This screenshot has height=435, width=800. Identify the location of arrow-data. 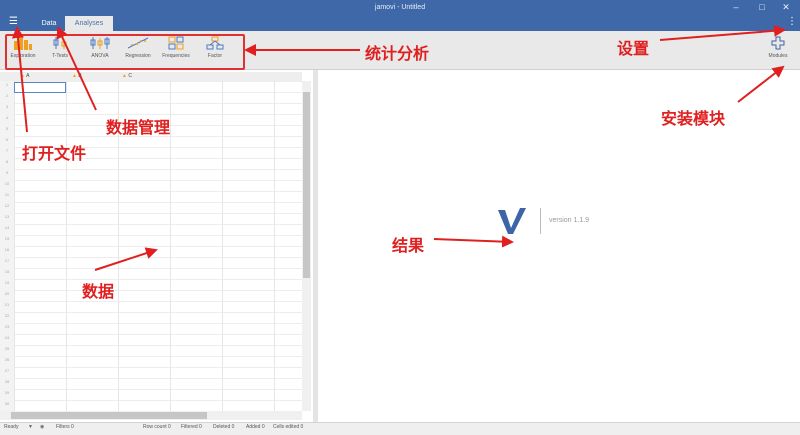
(126, 259).